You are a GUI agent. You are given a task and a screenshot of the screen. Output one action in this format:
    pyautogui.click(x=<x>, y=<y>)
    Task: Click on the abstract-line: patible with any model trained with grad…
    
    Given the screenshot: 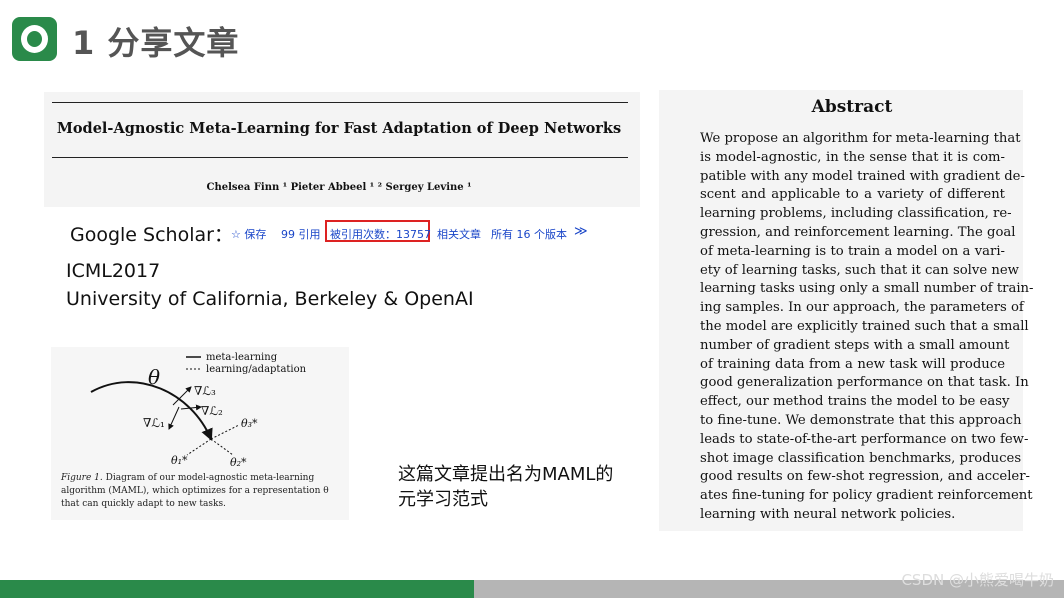 What is the action you would take?
    pyautogui.click(x=862, y=176)
    